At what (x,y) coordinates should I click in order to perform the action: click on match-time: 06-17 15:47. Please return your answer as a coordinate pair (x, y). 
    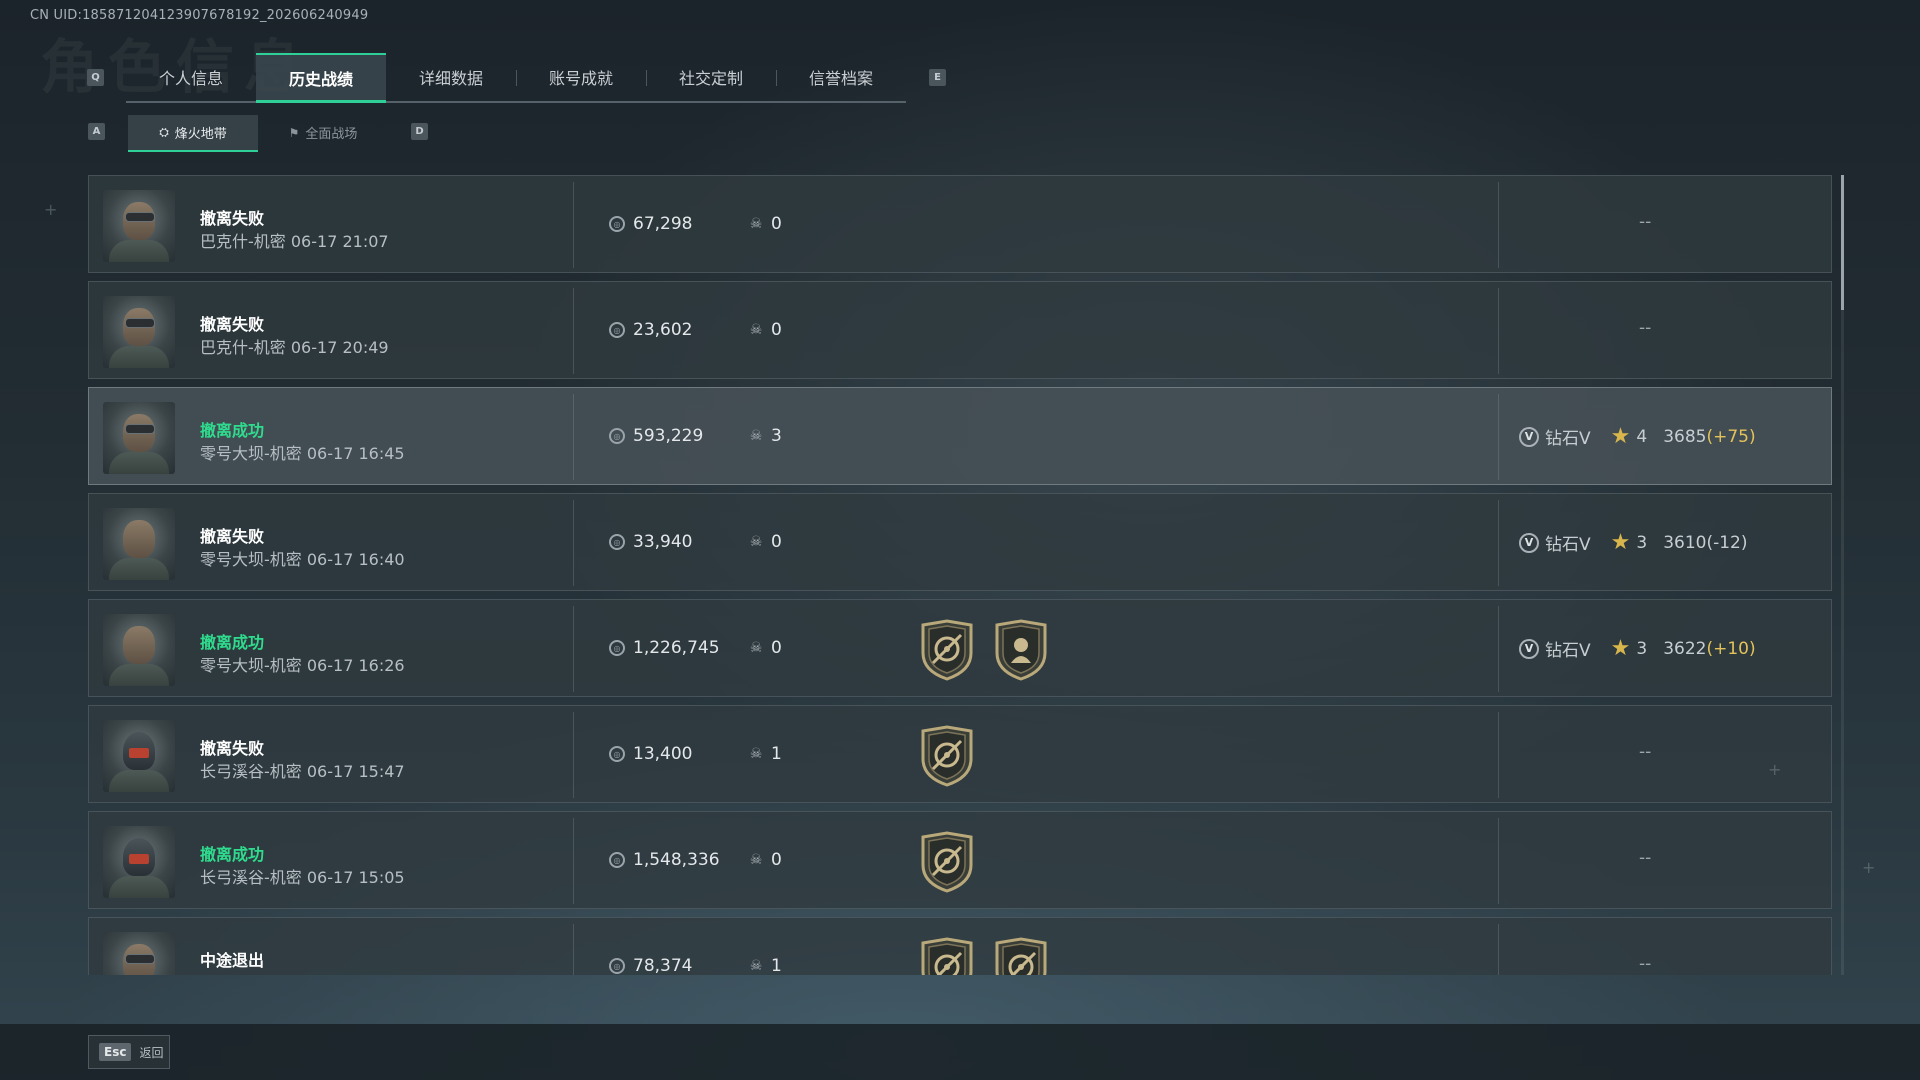
    Looking at the image, I should click on (355, 771).